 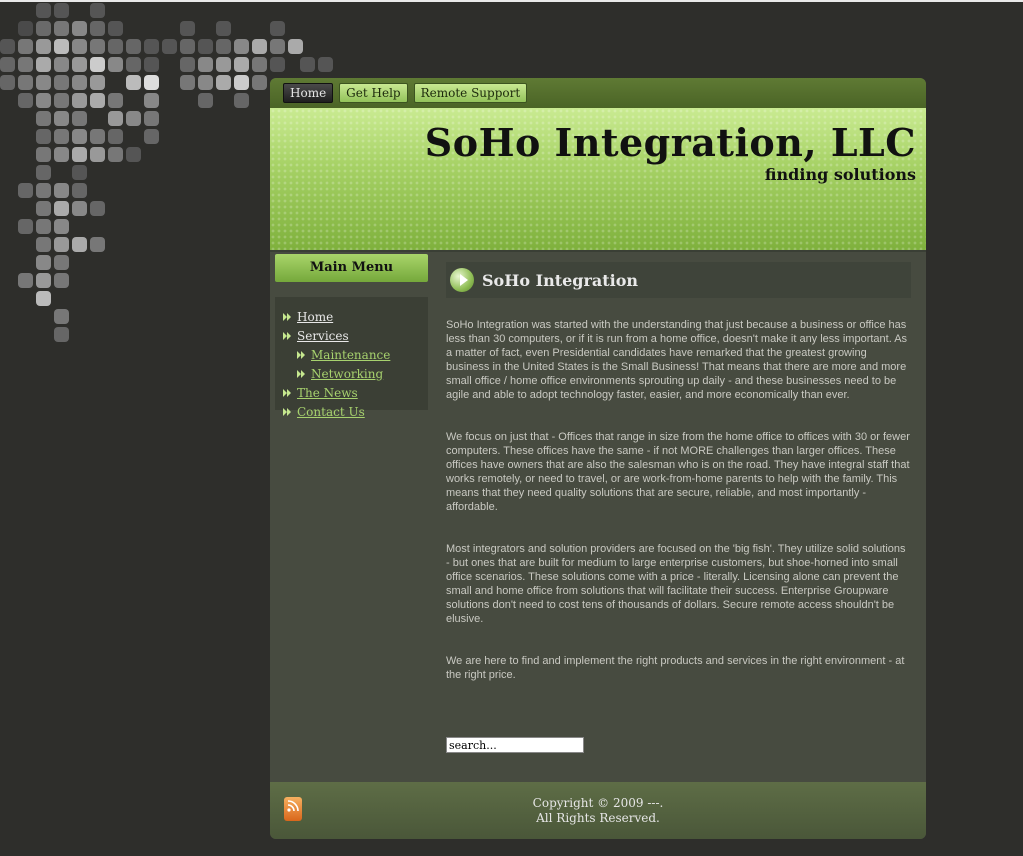 I want to click on sidebar-item-label: The News, so click(x=327, y=392).